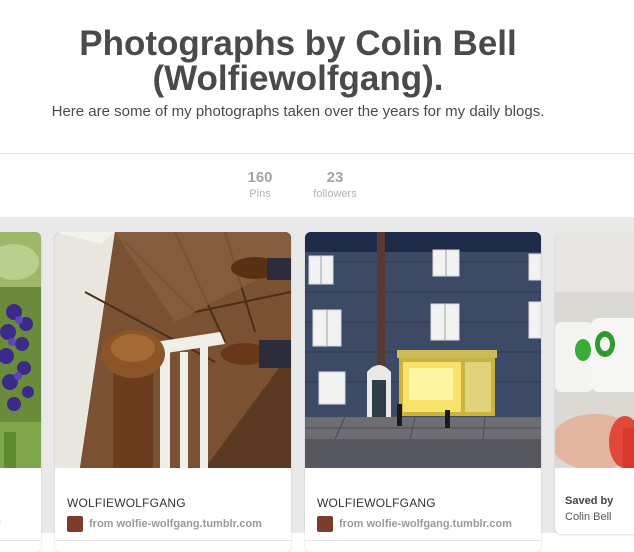 This screenshot has height=552, width=634. I want to click on pin-card-right-partial: Saved by Colin Bell, so click(594, 383).